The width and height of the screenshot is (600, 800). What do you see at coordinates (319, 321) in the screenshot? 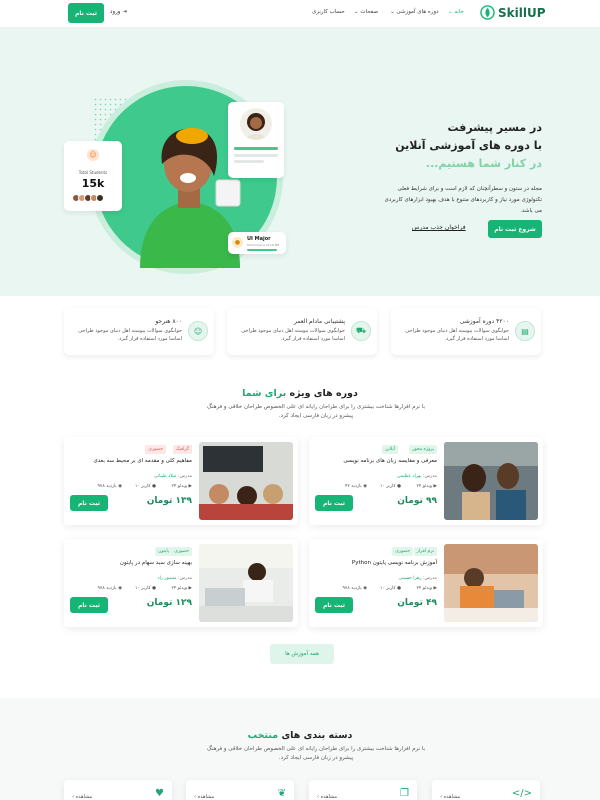
I see `feature-title: پشتیبانی مادام العمر` at bounding box center [319, 321].